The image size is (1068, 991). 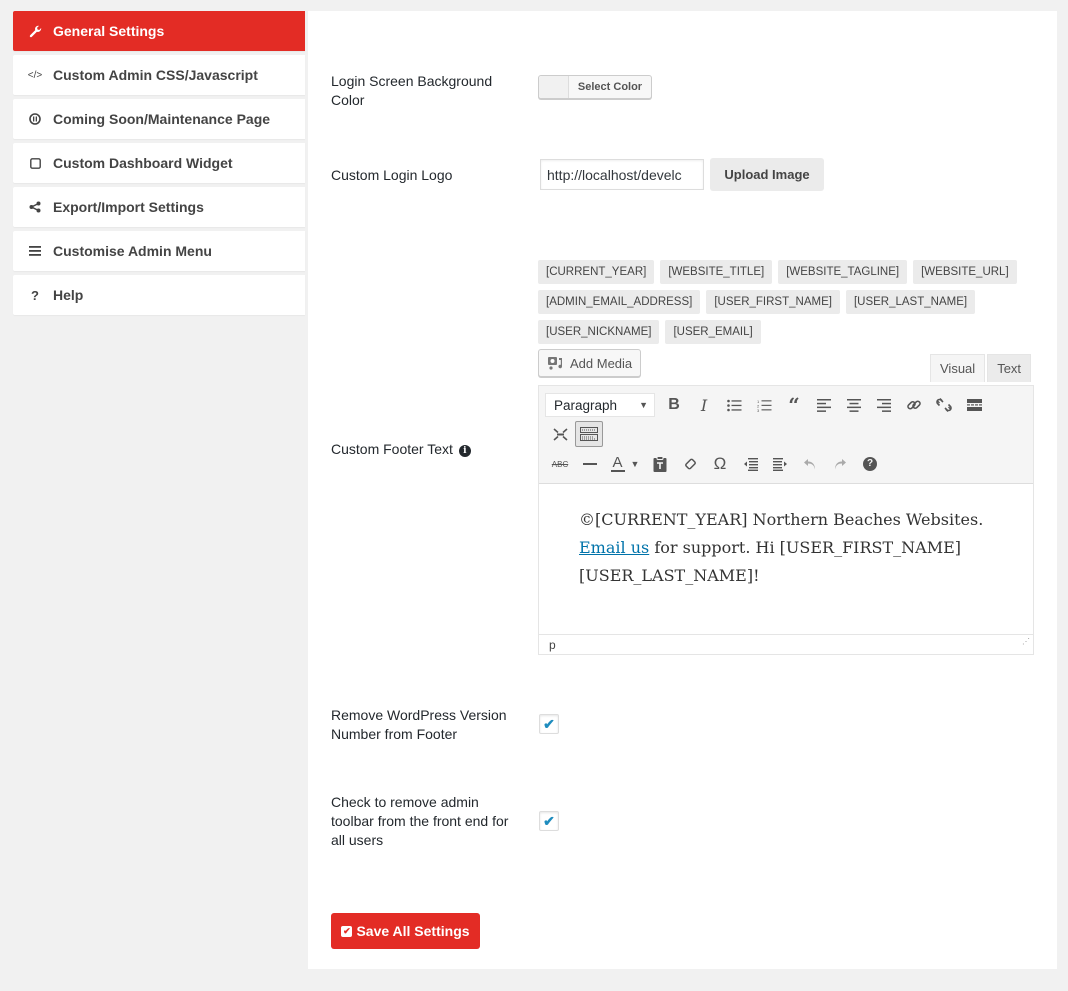 I want to click on tab-visual: Visual, so click(x=958, y=368).